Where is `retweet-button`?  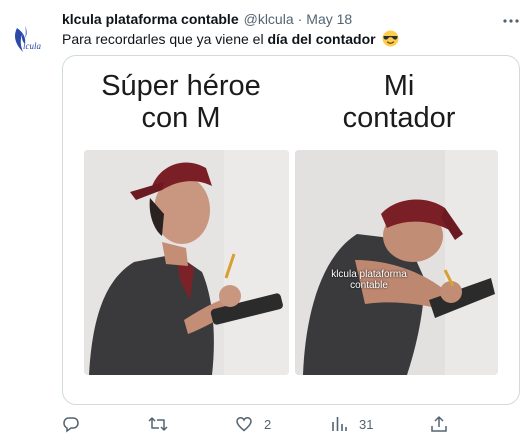 retweet-button is located at coordinates (163, 424).